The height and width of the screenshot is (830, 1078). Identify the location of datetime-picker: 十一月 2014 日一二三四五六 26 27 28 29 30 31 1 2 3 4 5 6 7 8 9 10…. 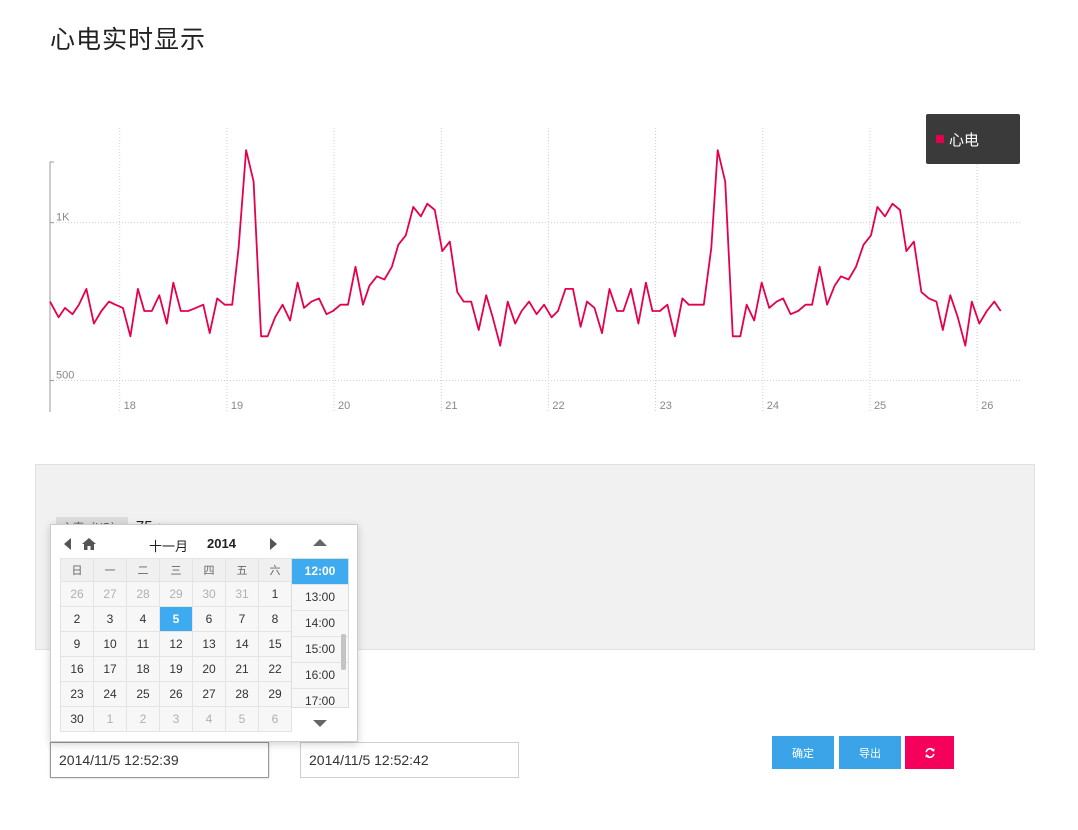
(204, 633).